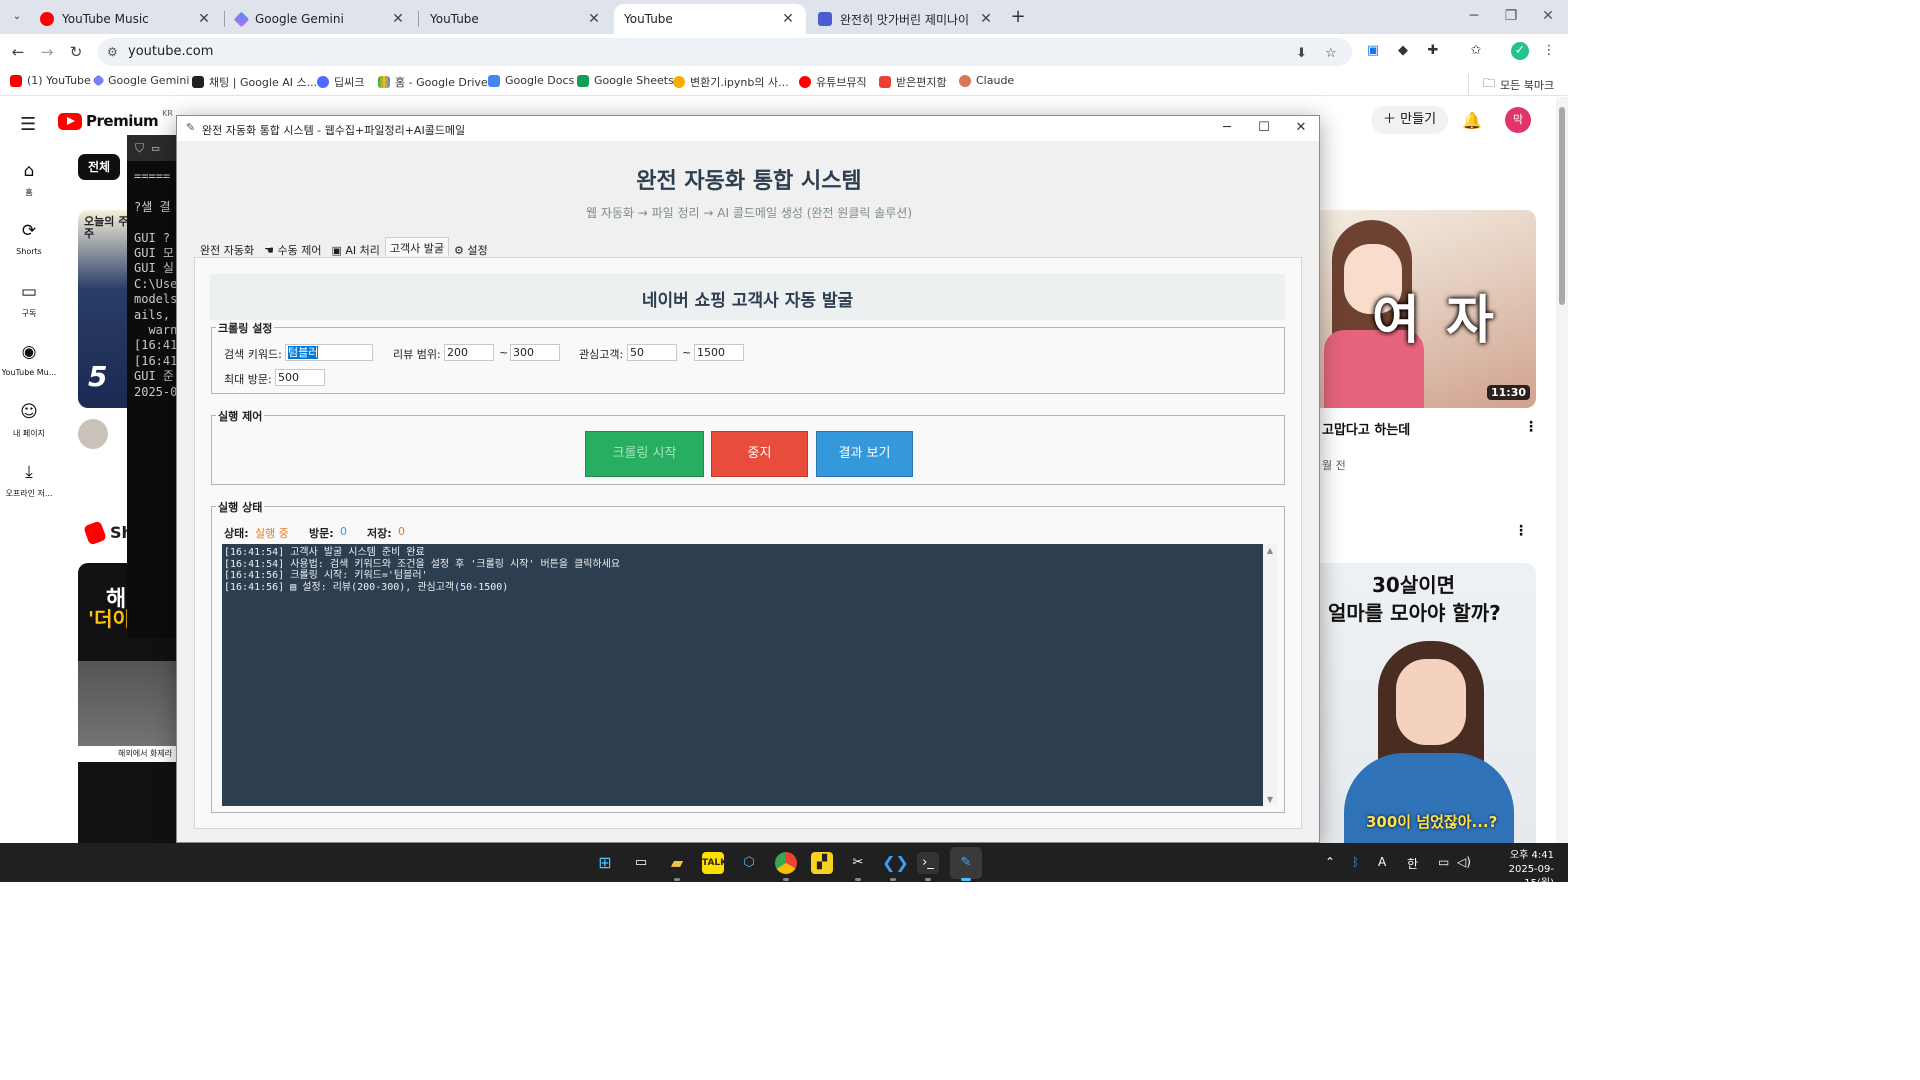 This screenshot has height=1080, width=1920. I want to click on all-bookmarks-button: 🗀 모든 북마크, so click(1511, 84).